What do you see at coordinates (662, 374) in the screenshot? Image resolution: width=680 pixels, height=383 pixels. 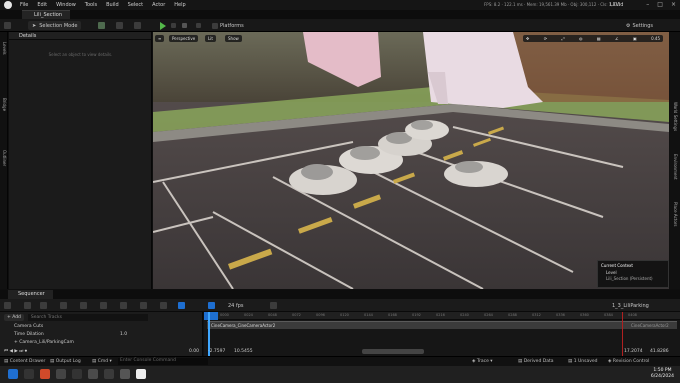 I see `system-clock: 1:50 PM 6/24/2024` at bounding box center [662, 374].